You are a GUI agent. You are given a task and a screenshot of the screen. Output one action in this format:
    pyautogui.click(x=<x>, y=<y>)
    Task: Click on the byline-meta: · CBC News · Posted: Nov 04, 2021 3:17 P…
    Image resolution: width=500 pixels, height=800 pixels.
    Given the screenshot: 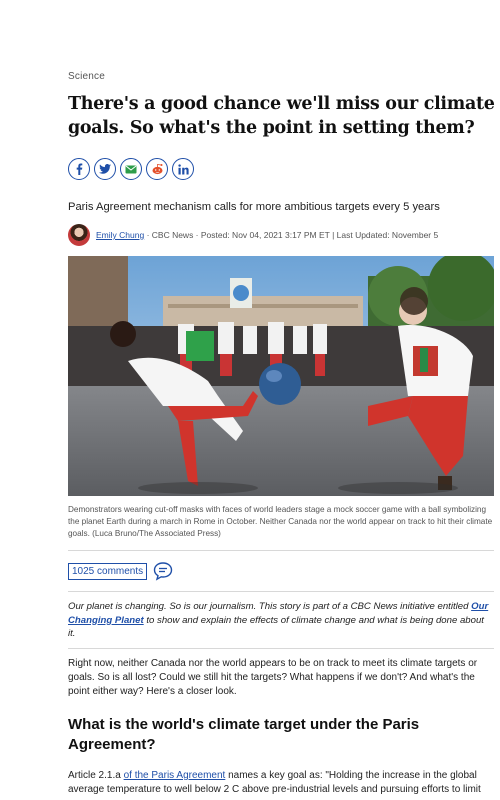 What is the action you would take?
    pyautogui.click(x=292, y=235)
    